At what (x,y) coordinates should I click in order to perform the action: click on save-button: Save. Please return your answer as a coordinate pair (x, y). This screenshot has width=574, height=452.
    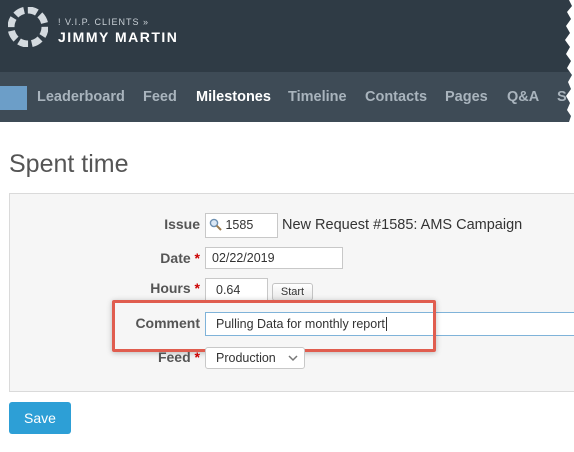
    Looking at the image, I should click on (40, 418).